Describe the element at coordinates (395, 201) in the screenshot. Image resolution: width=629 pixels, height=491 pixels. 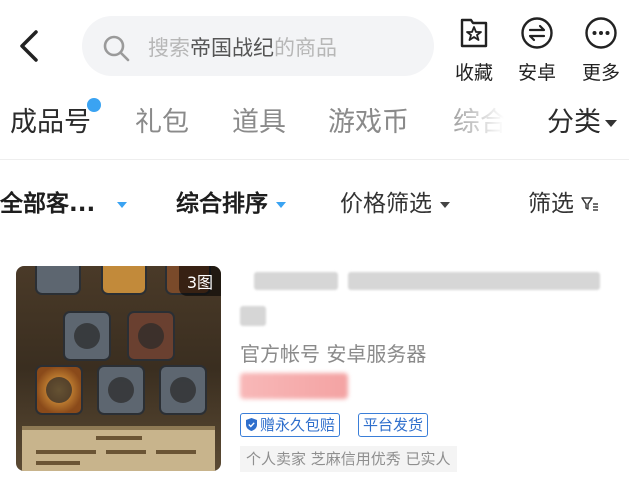
I see `filter-price: 价格筛选` at that location.